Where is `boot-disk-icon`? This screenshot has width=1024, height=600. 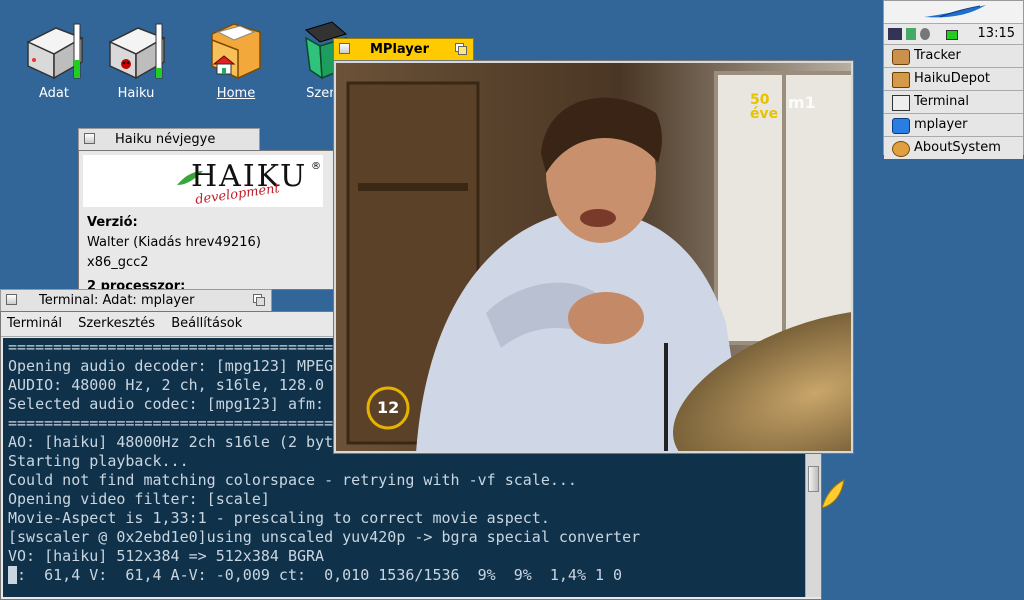 boot-disk-icon is located at coordinates (137, 51).